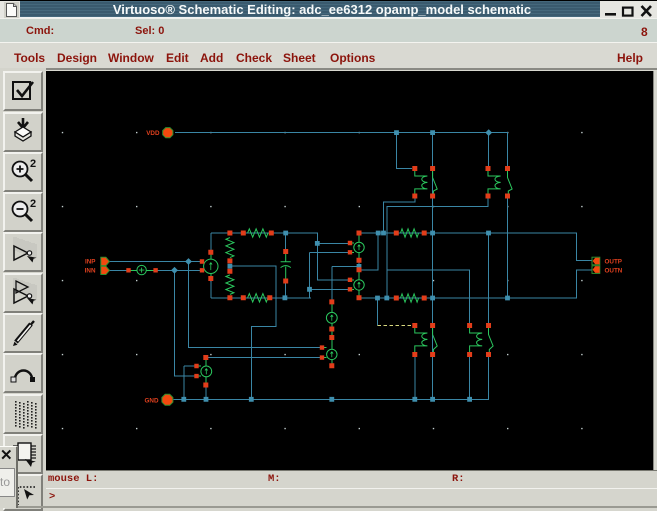 This screenshot has height=511, width=657. What do you see at coordinates (90, 262) in the screenshot?
I see `svg-text: INP` at bounding box center [90, 262].